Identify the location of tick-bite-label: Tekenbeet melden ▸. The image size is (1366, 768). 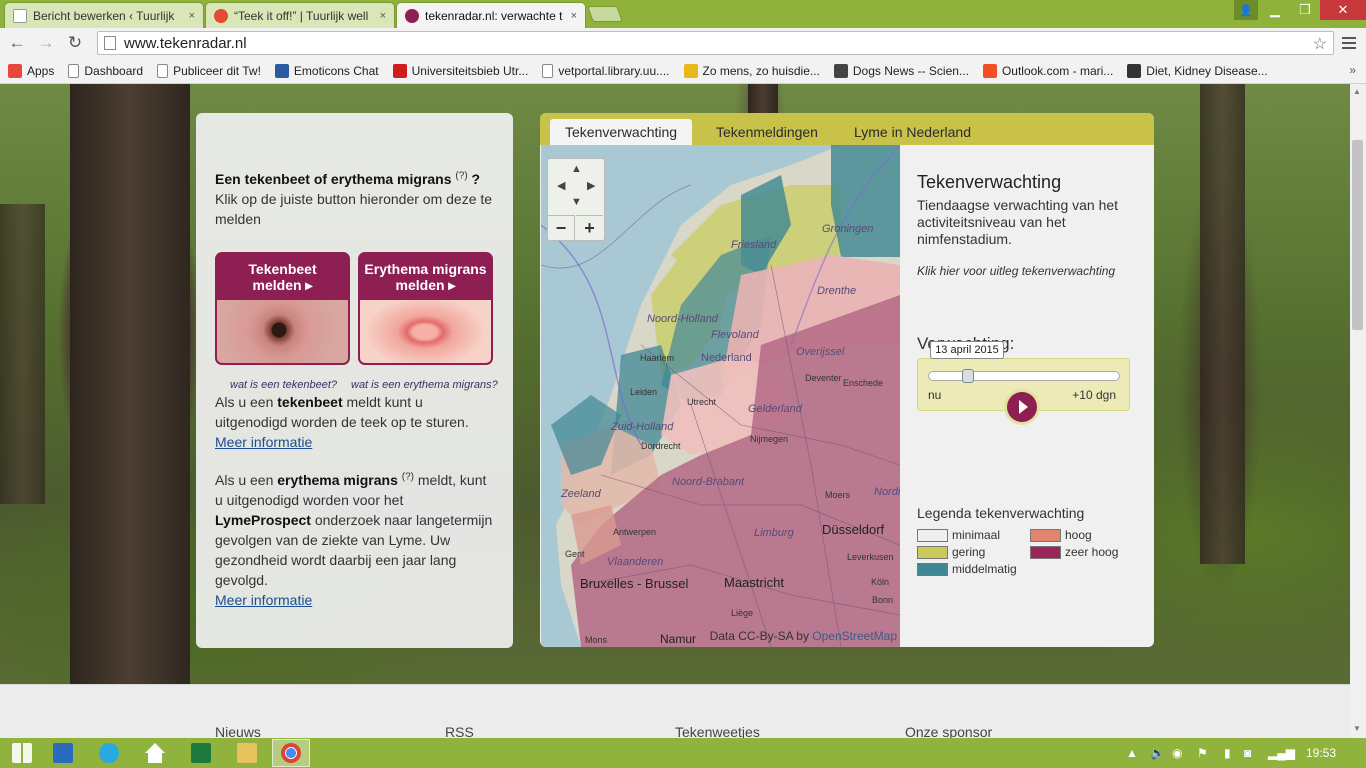
(282, 277).